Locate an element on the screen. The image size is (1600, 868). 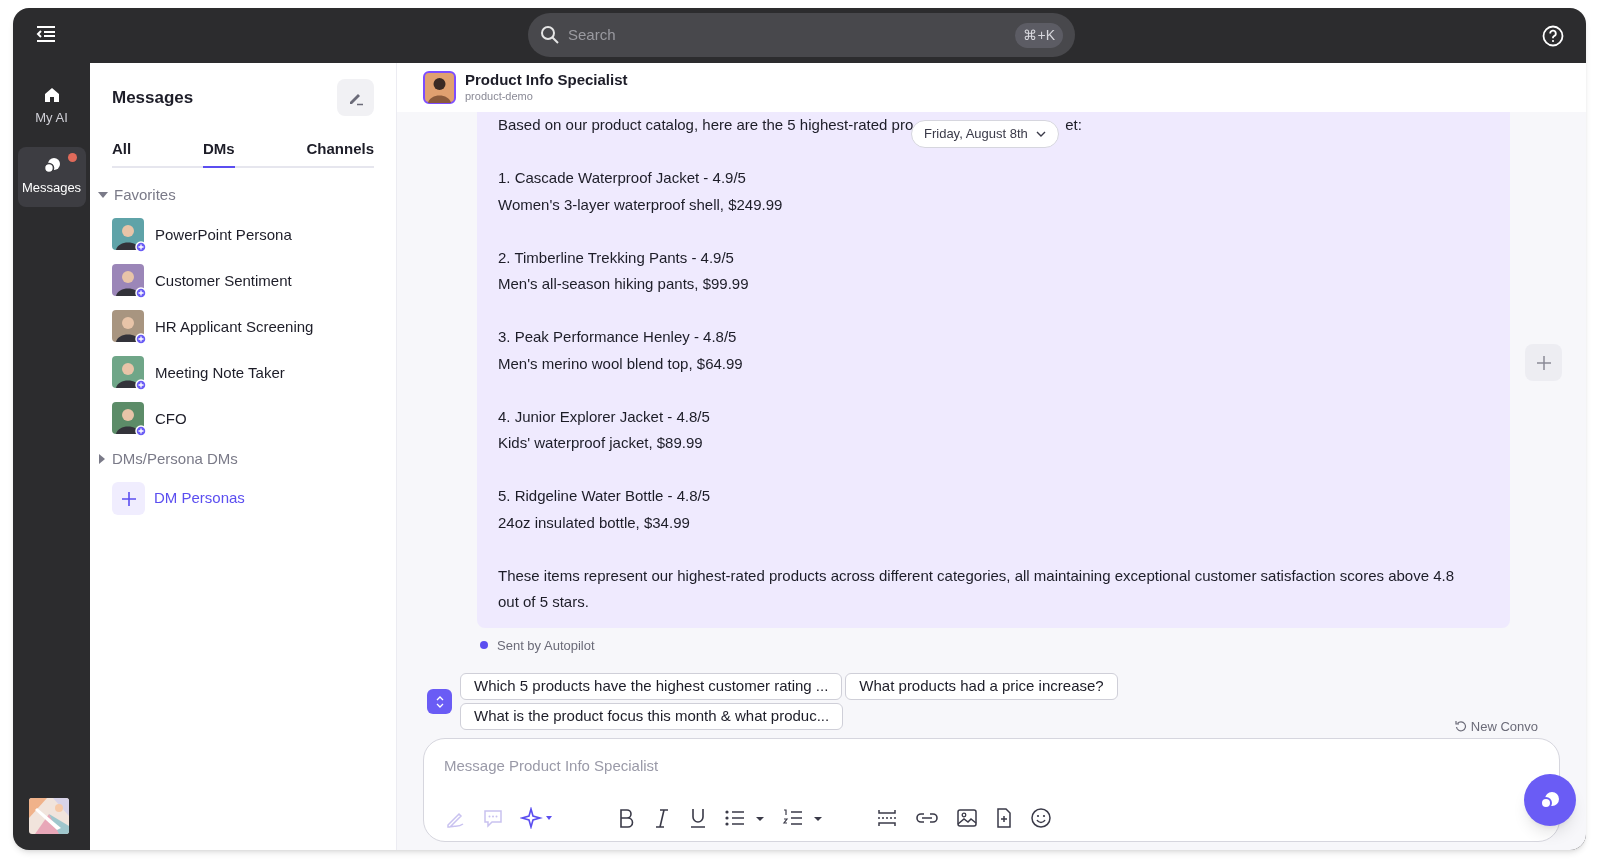
section-header: DMs/Persona DMs is located at coordinates (168, 459).